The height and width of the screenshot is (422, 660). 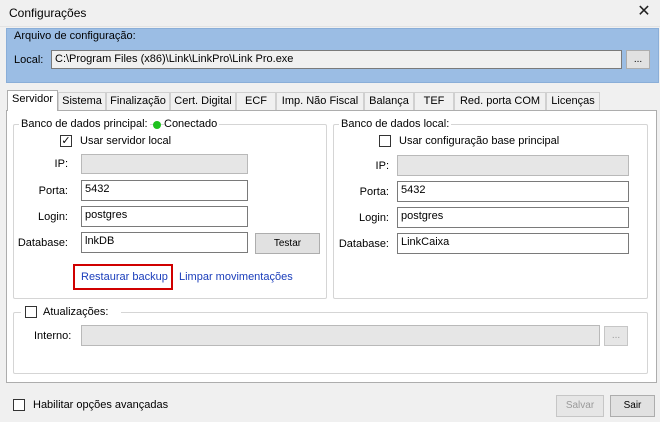 What do you see at coordinates (29, 60) in the screenshot?
I see `local-label: Local:` at bounding box center [29, 60].